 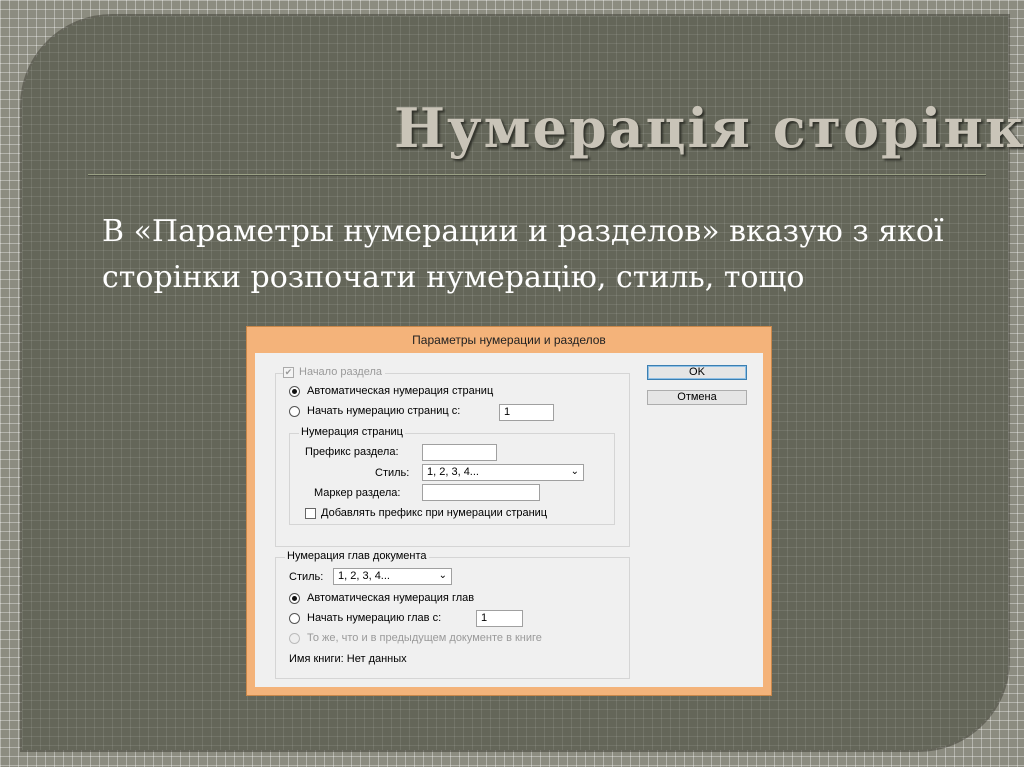 What do you see at coordinates (499, 618) in the screenshot?
I see `start-chapter-input: 1` at bounding box center [499, 618].